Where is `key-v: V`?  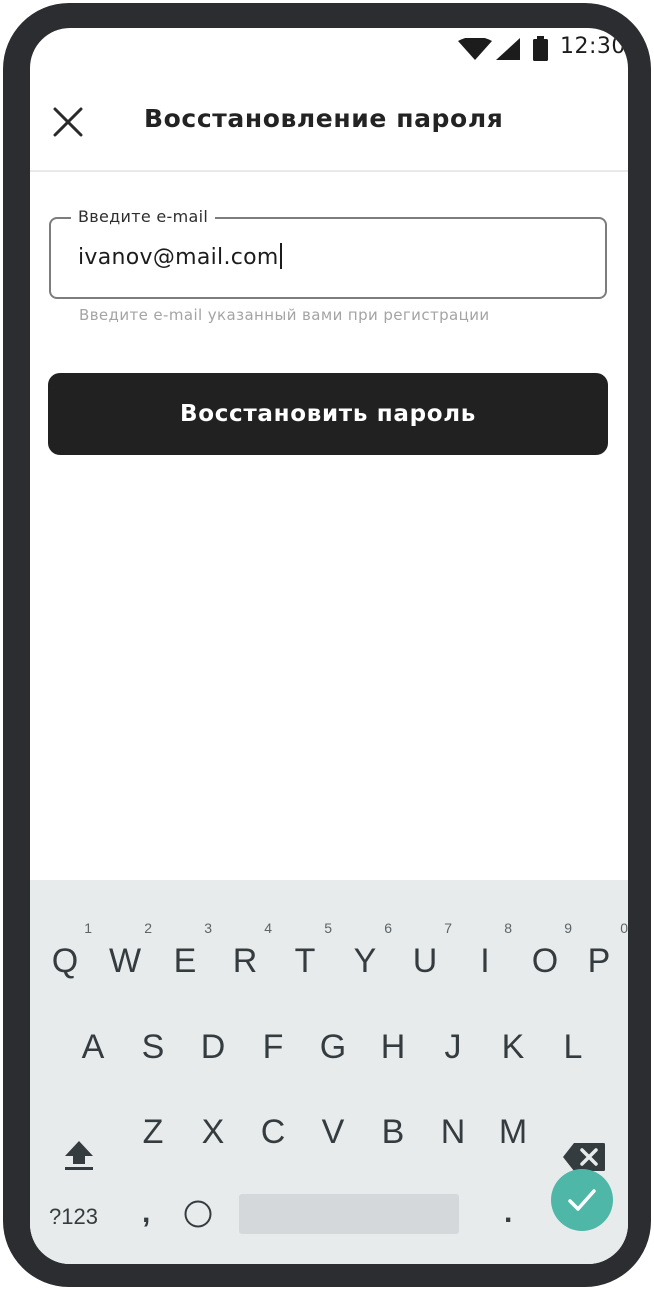
key-v: V is located at coordinates (333, 1129).